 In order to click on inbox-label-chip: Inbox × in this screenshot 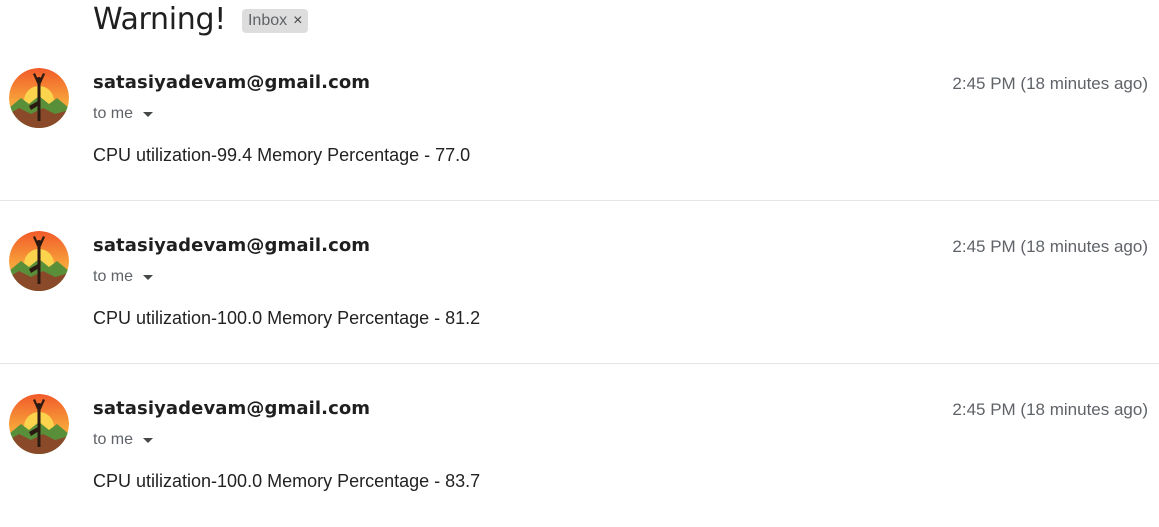, I will do `click(275, 21)`.